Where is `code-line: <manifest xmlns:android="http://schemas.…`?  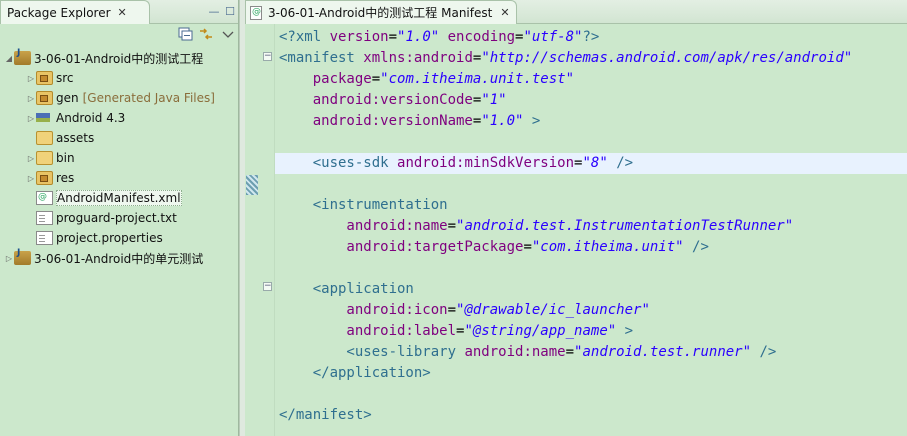
code-line: <manifest xmlns:android="http://schemas.… is located at coordinates (591, 58).